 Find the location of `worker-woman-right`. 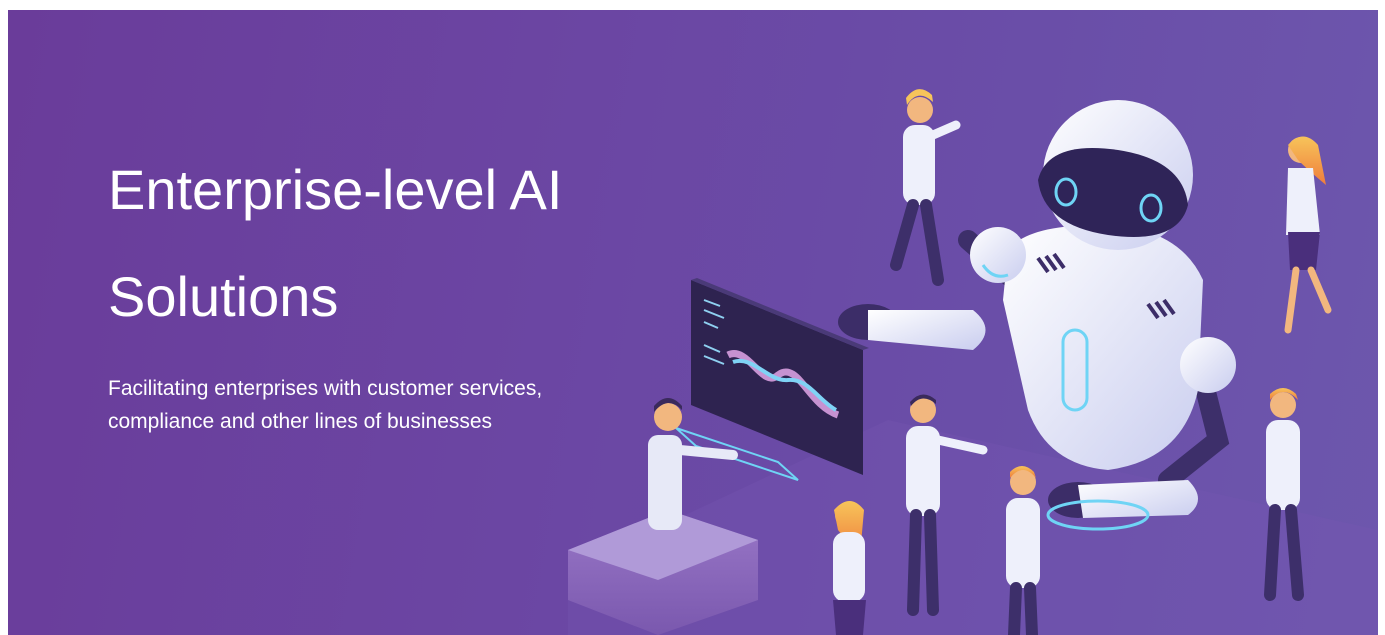

worker-woman-right is located at coordinates (1308, 235).